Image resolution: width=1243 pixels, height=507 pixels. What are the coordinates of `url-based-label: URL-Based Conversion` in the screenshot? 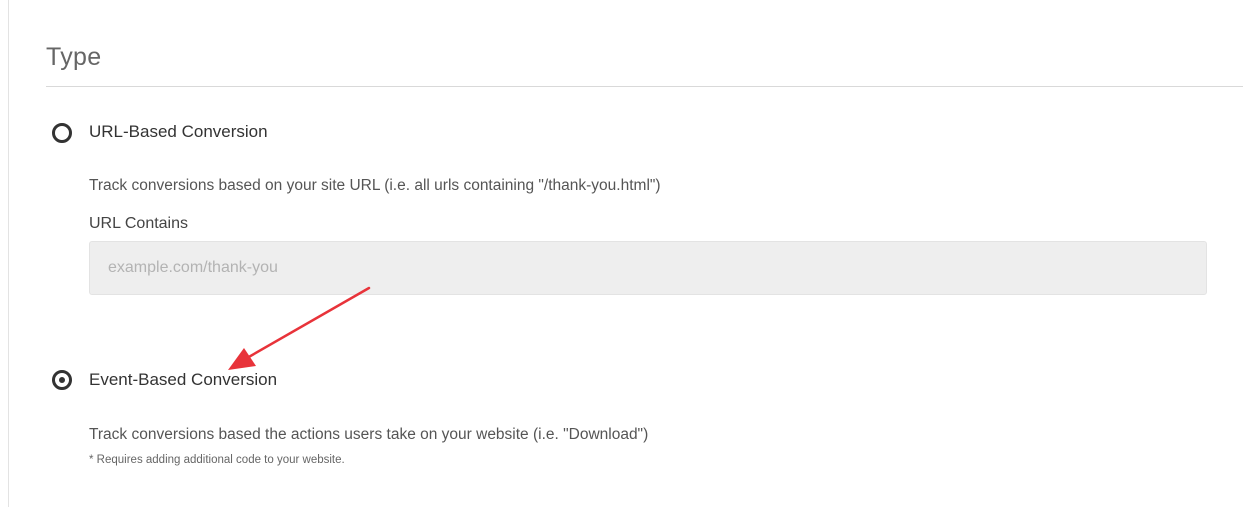 It's located at (178, 132).